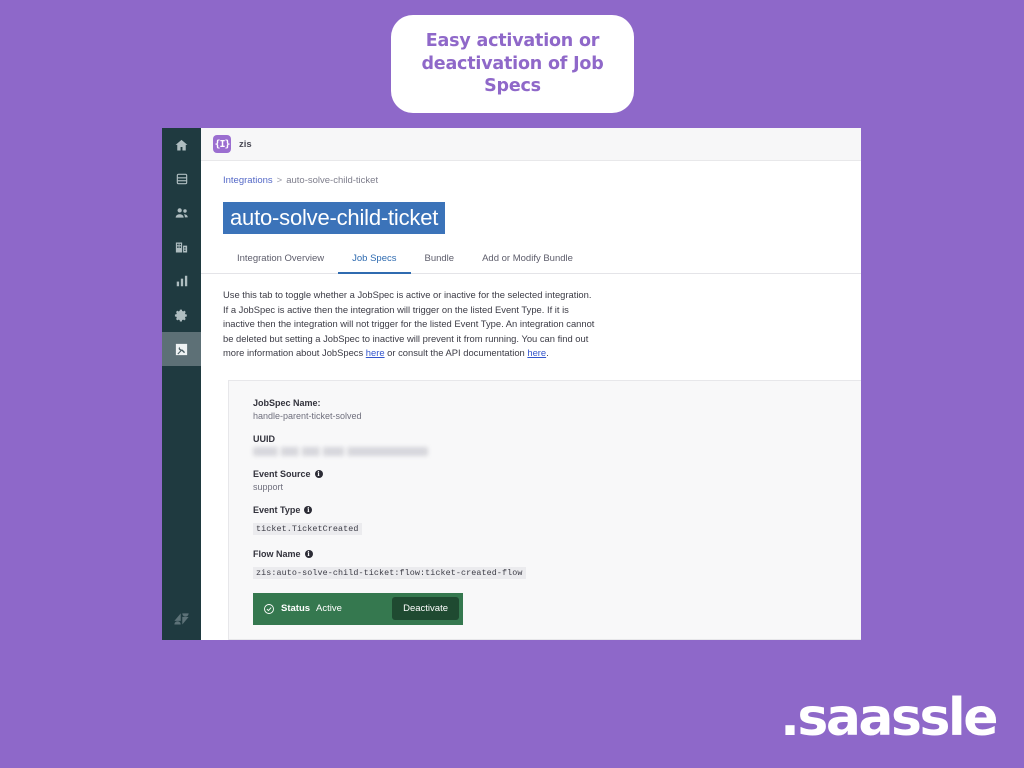  I want to click on page-title-wrap: auto-solve-child-ticket, so click(531, 218).